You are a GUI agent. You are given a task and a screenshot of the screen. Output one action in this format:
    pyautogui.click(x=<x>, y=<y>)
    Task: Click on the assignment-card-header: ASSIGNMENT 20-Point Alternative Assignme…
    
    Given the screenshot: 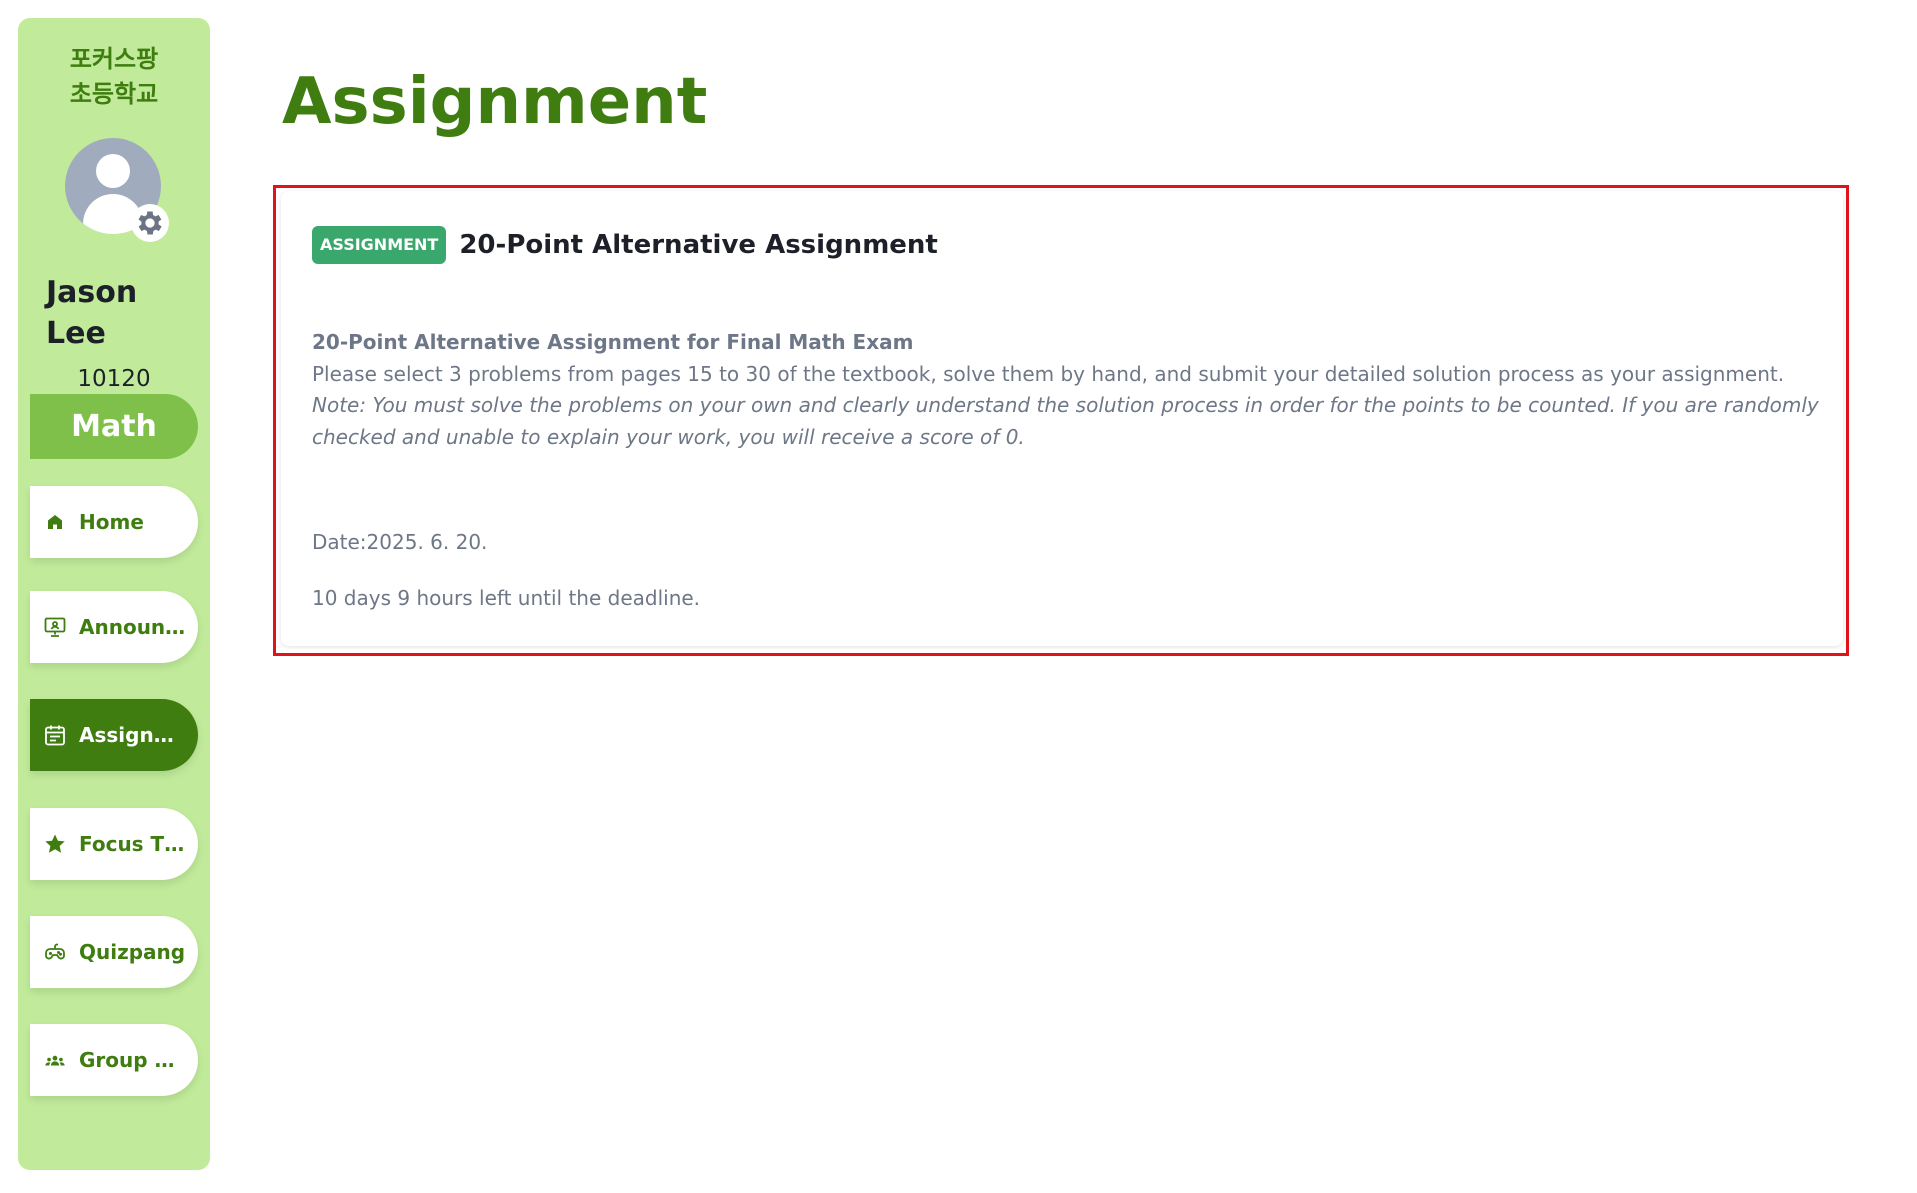 What is the action you would take?
    pyautogui.click(x=625, y=245)
    